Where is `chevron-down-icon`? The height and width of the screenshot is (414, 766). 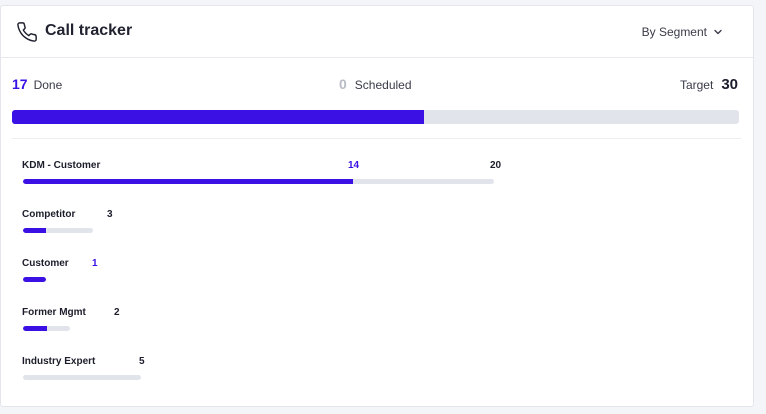
chevron-down-icon is located at coordinates (718, 32).